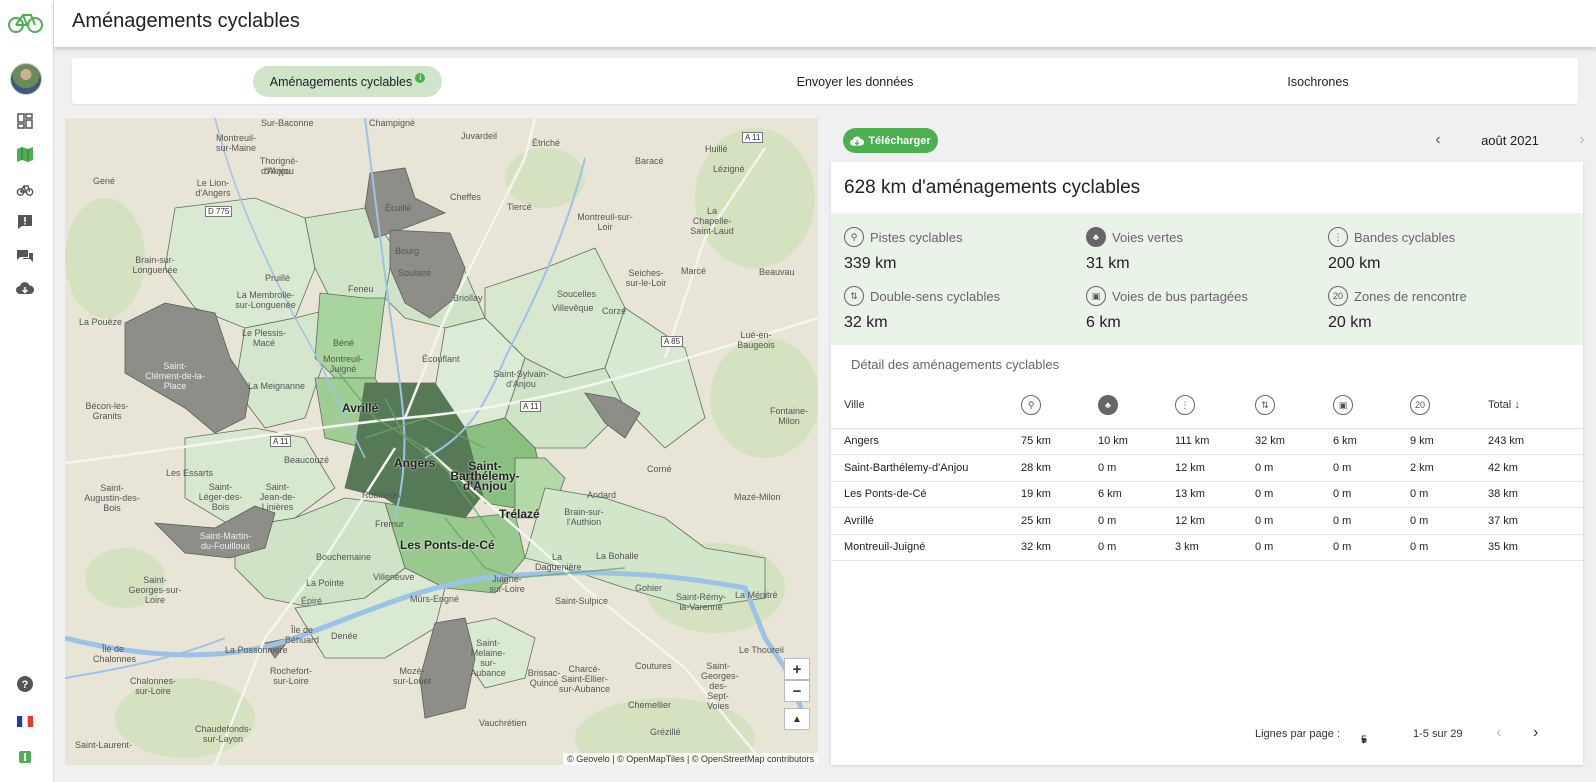 This screenshot has height=782, width=1596. I want to click on zoom-in-button: +, so click(797, 669).